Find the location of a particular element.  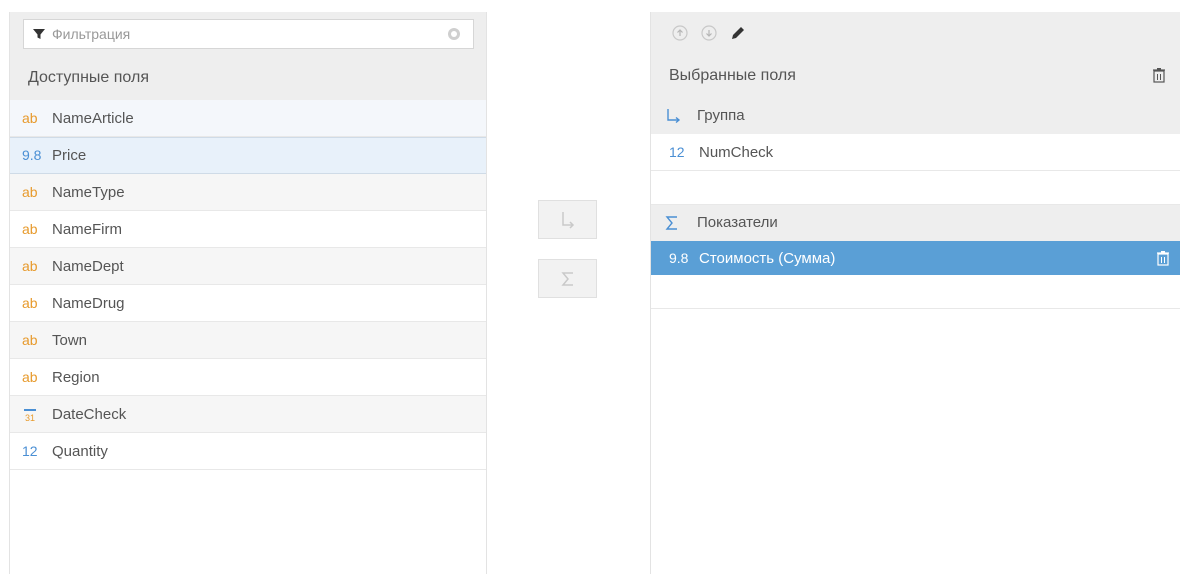

field-row: ab Town is located at coordinates (248, 340).